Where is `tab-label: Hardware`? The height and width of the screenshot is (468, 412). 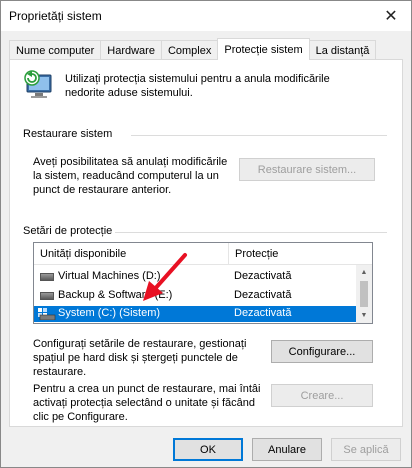 tab-label: Hardware is located at coordinates (131, 50).